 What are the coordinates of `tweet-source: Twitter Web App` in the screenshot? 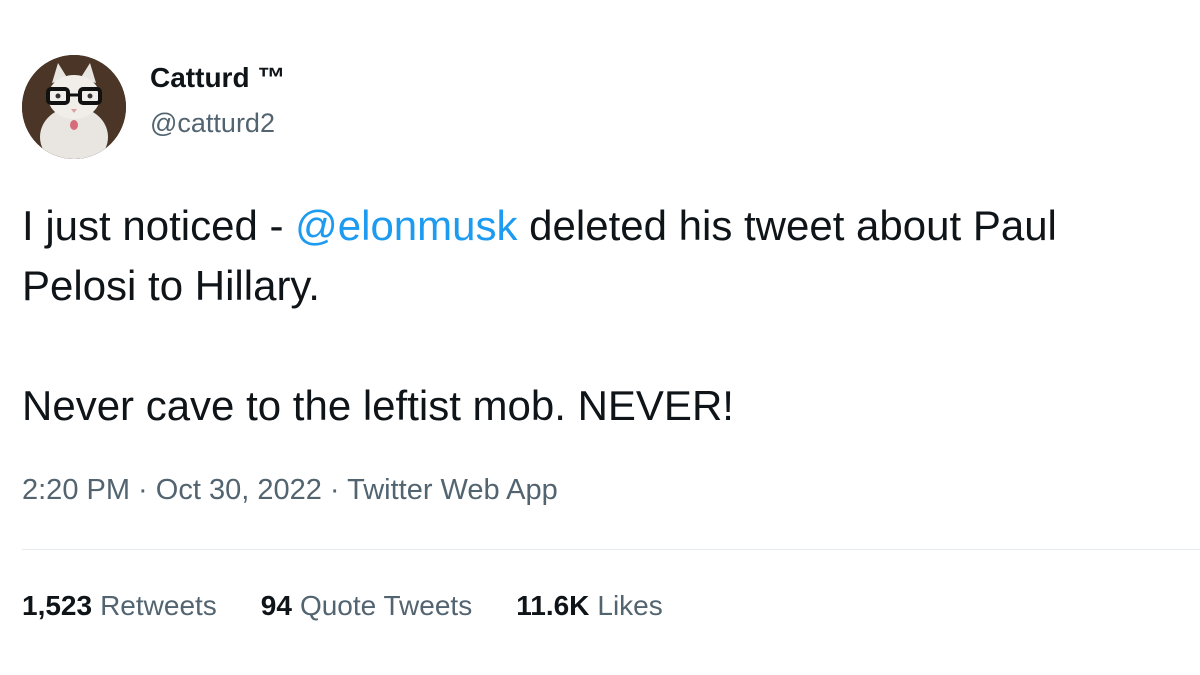 It's located at (452, 490).